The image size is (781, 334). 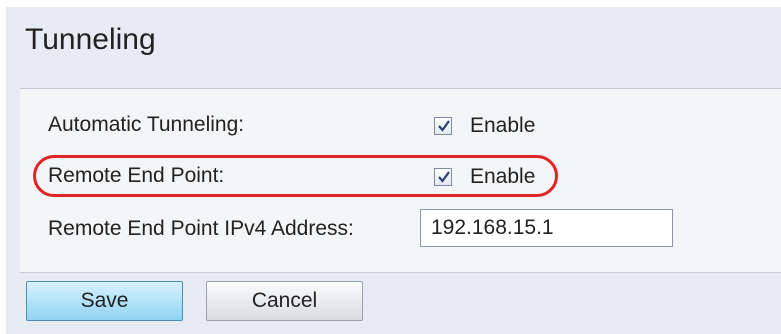 I want to click on automatic-tunneling-label: Automatic Tunneling:, so click(x=146, y=124).